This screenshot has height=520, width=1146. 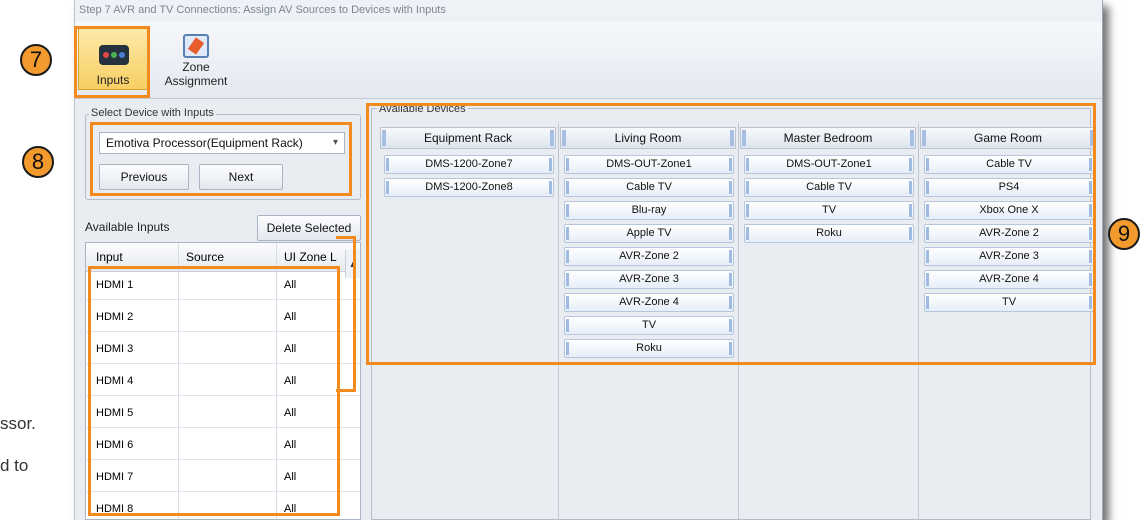 I want to click on device-item: DMS-1200-Zone8, so click(x=469, y=187).